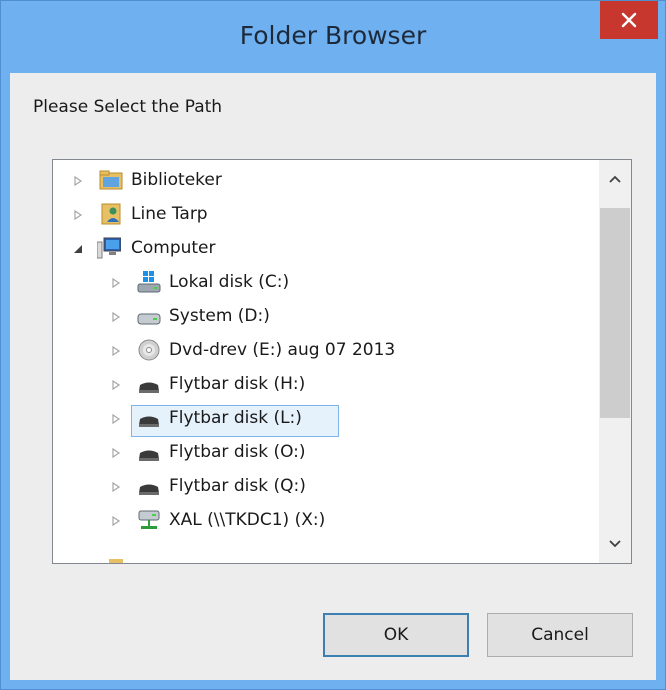 The image size is (666, 690). What do you see at coordinates (149, 282) in the screenshot?
I see `windows-drive-icon` at bounding box center [149, 282].